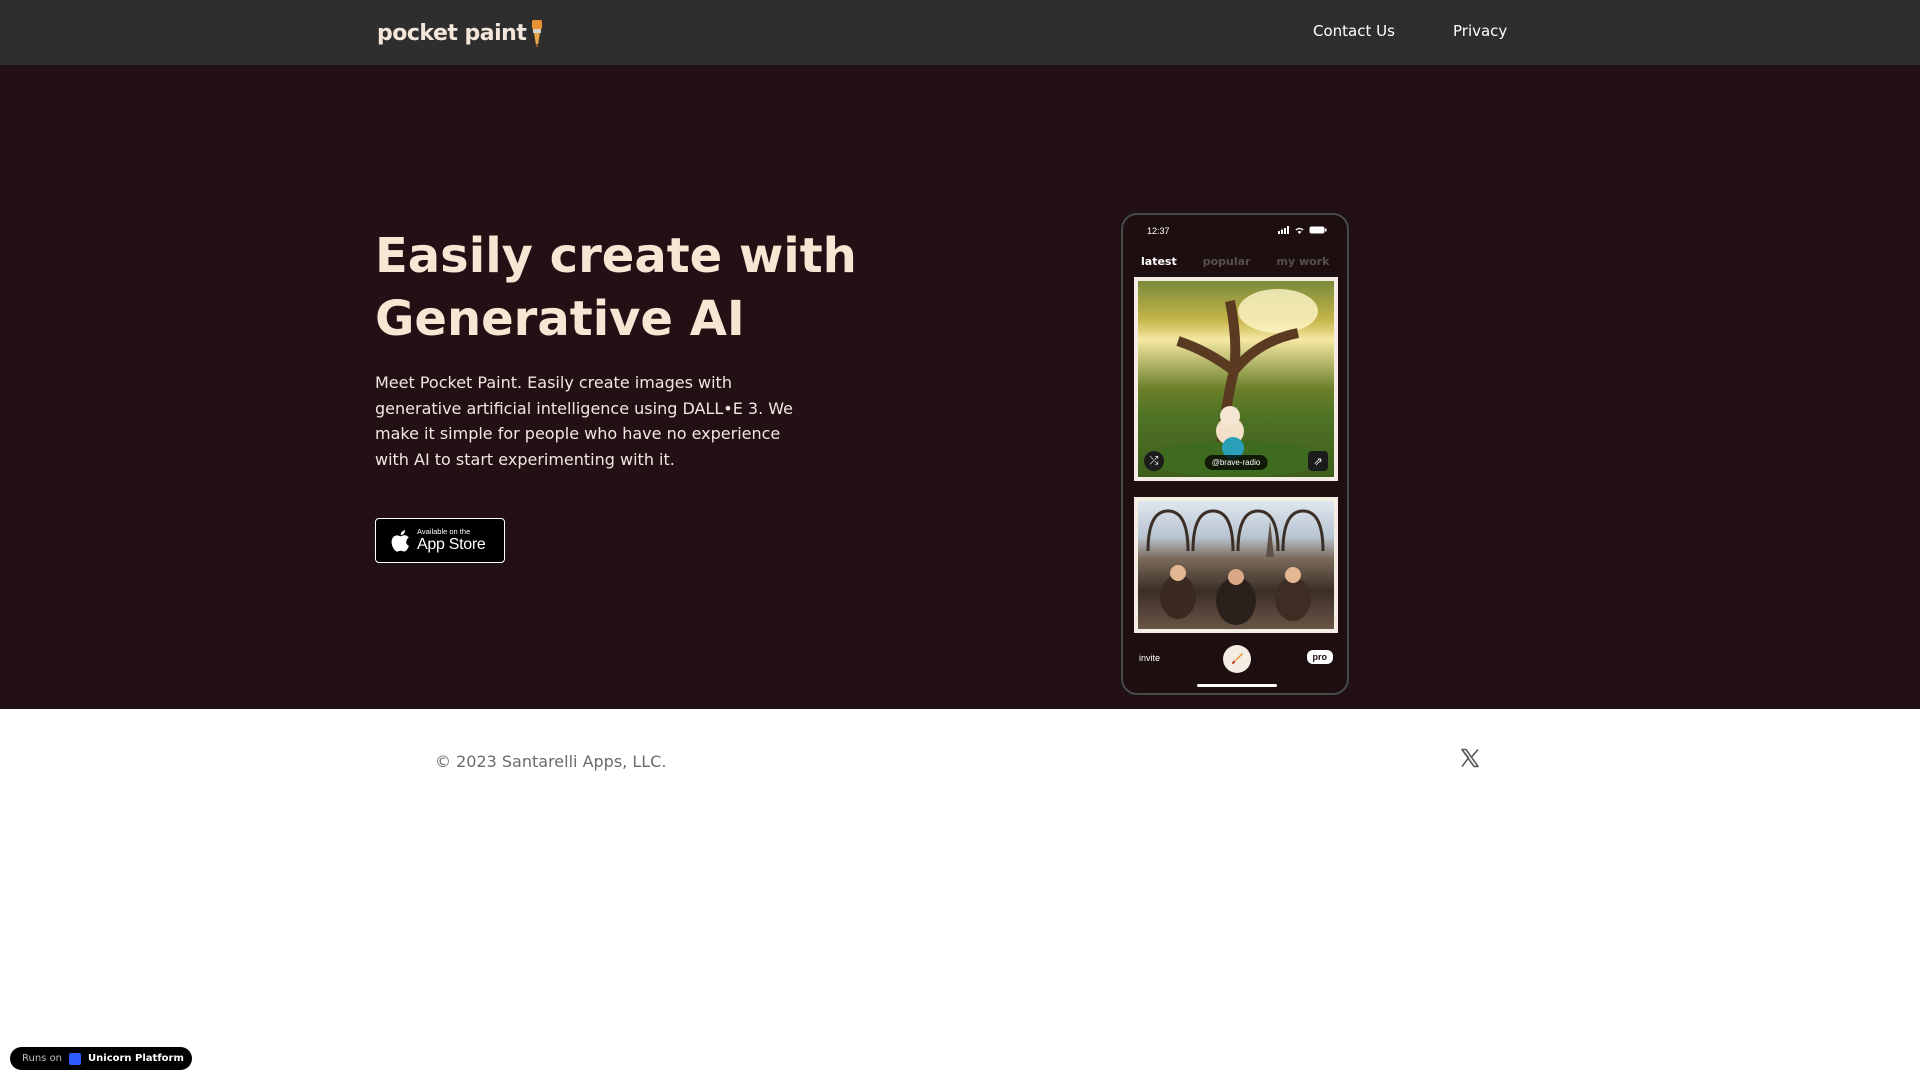  Describe the element at coordinates (1470, 758) in the screenshot. I see `x-icon` at that location.